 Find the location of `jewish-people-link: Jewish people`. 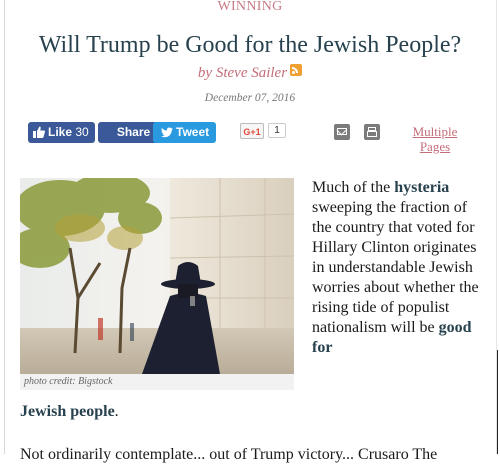

jewish-people-link: Jewish people is located at coordinates (67, 411).